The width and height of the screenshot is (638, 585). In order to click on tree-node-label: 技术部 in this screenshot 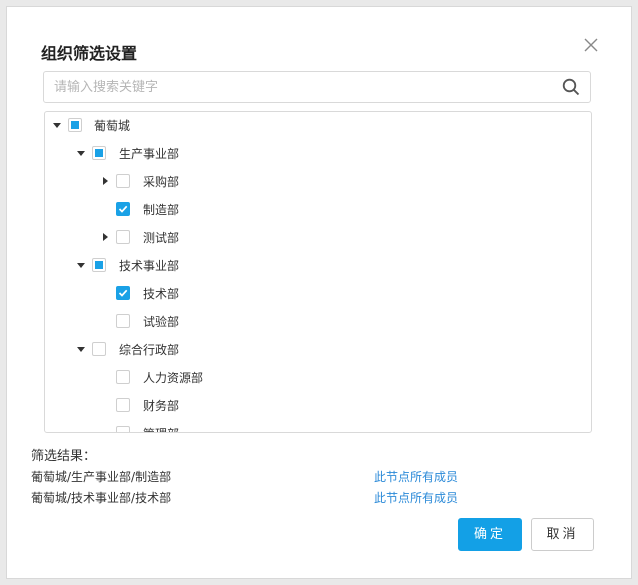, I will do `click(161, 294)`.